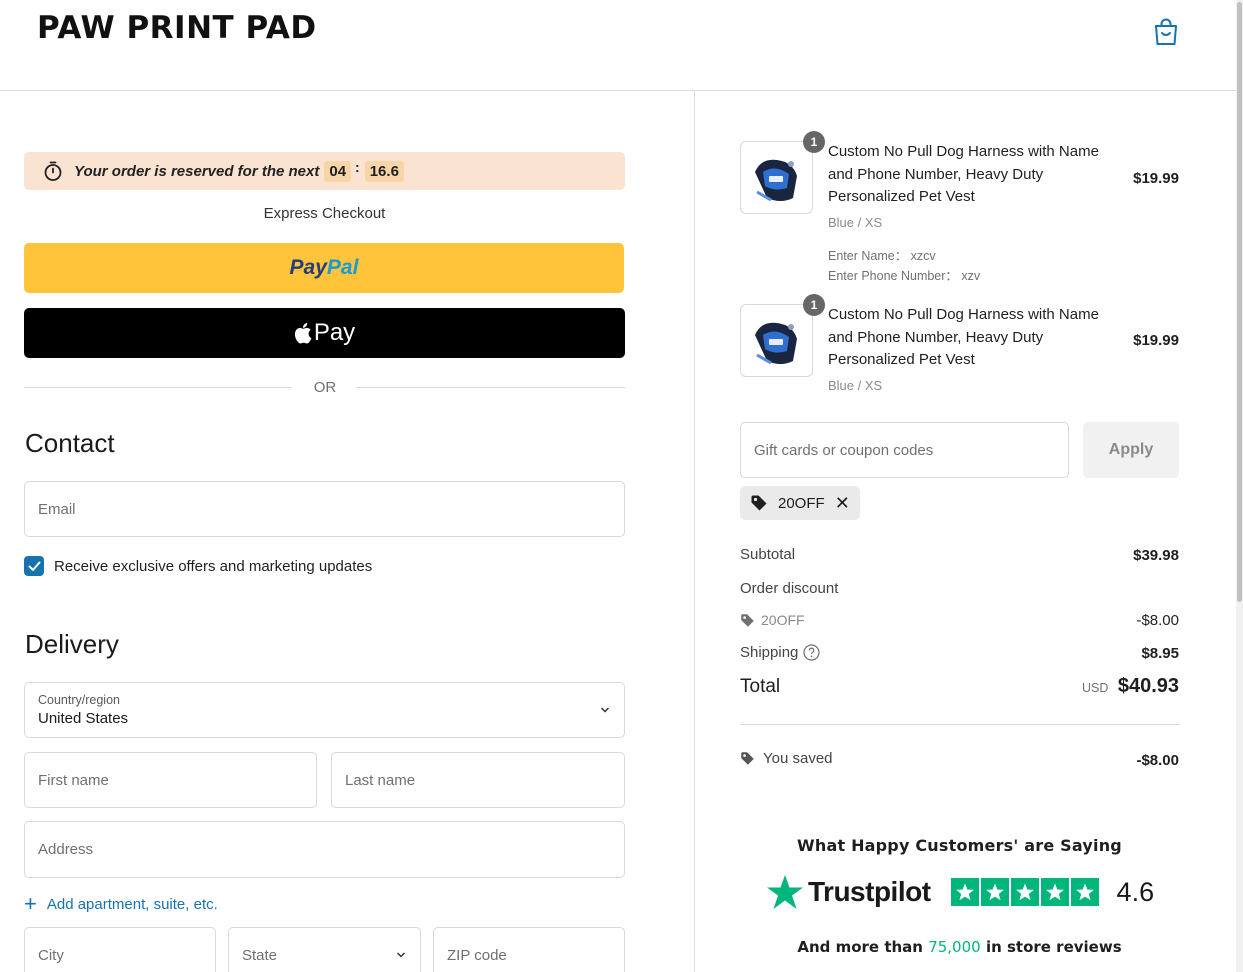  I want to click on city-placeholder: City, so click(51, 955).